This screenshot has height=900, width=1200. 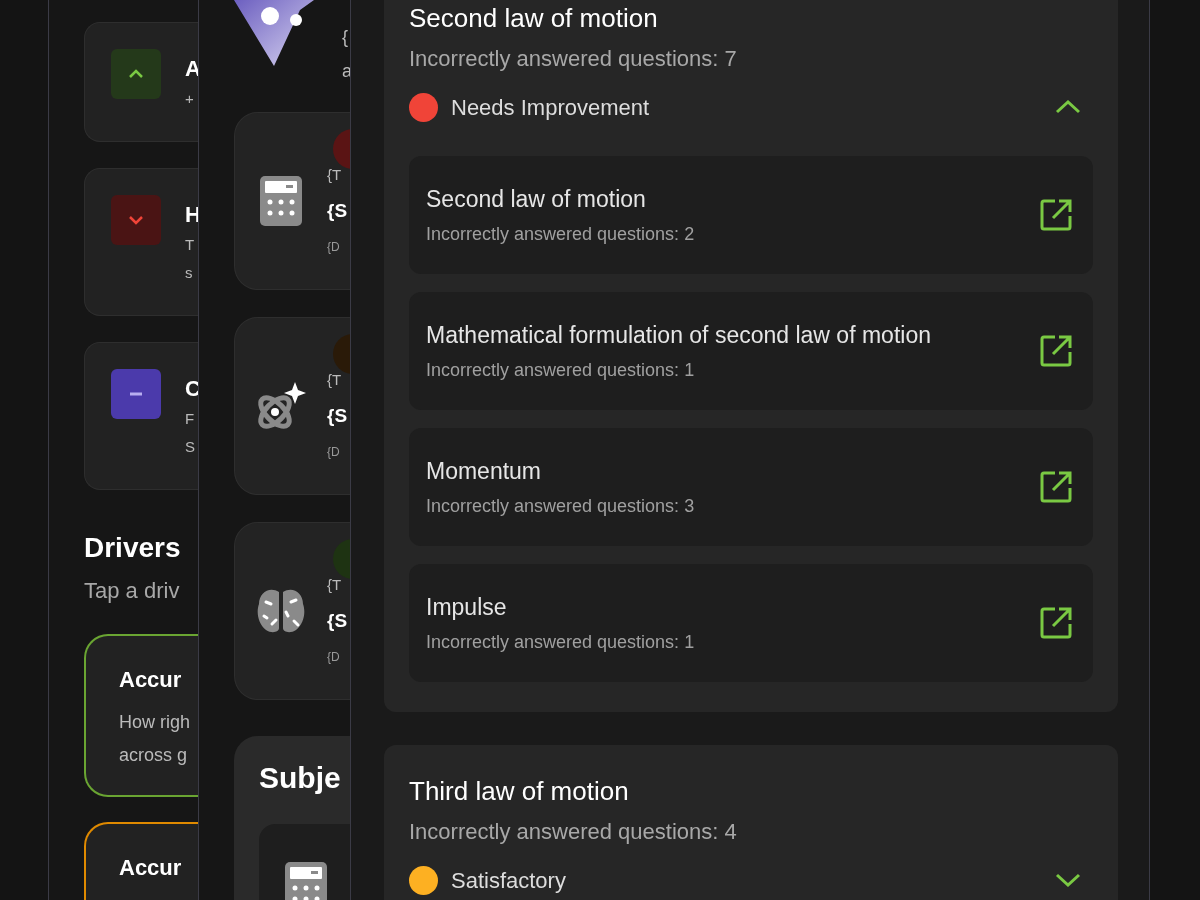 What do you see at coordinates (751, 215) in the screenshot?
I see `subtopic-item: Second law of motion Incorrectly answered questions: 2` at bounding box center [751, 215].